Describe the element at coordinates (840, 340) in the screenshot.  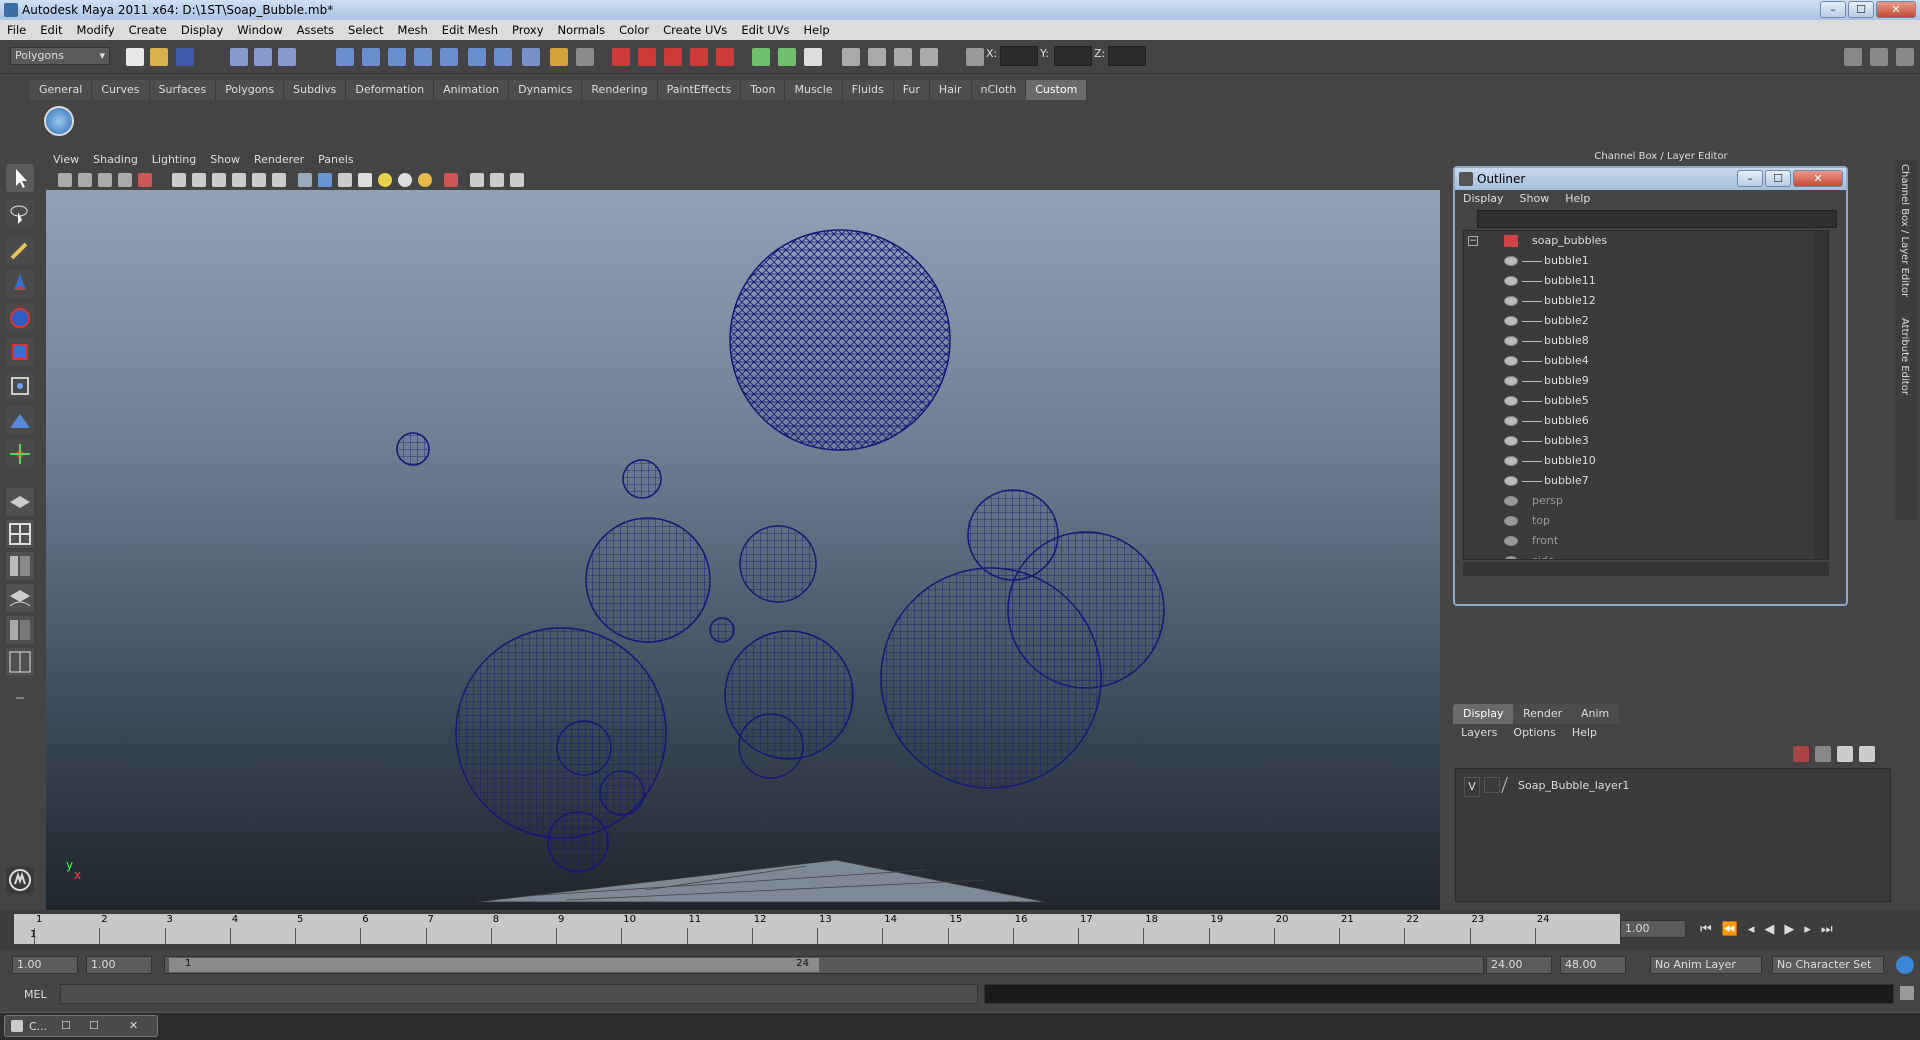
I see `bubble-large-top` at that location.